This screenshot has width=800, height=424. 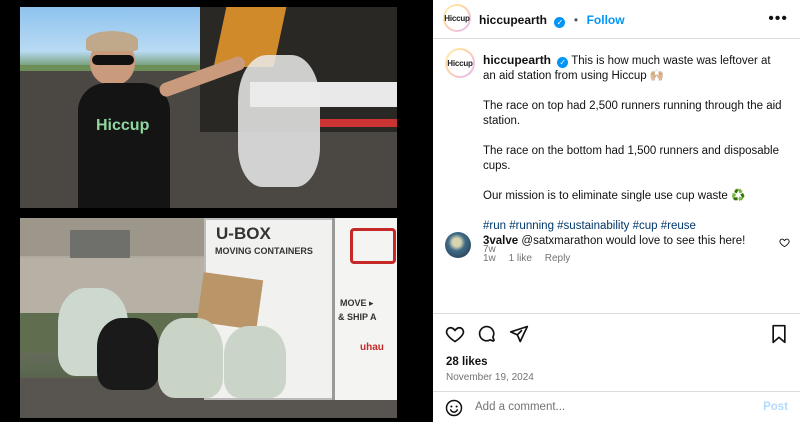 I want to click on post-comment-button: Post, so click(x=775, y=407).